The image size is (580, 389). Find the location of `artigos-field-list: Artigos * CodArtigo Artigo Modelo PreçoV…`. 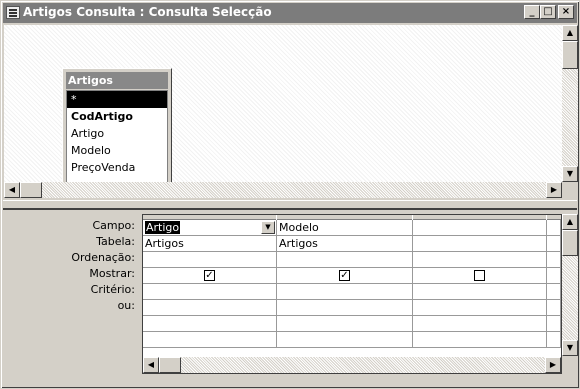

artigos-field-list: Artigos * CodArtigo Artigo Modelo PreçoV… is located at coordinates (117, 128).